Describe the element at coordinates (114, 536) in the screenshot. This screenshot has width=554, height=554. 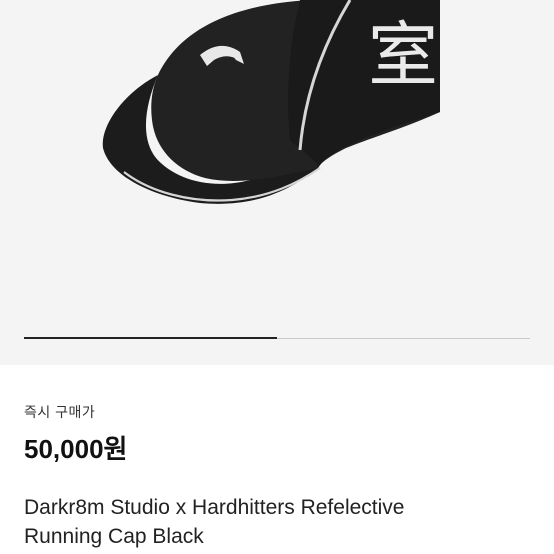
I see `product-title-line-2: Running Cap Black` at that location.